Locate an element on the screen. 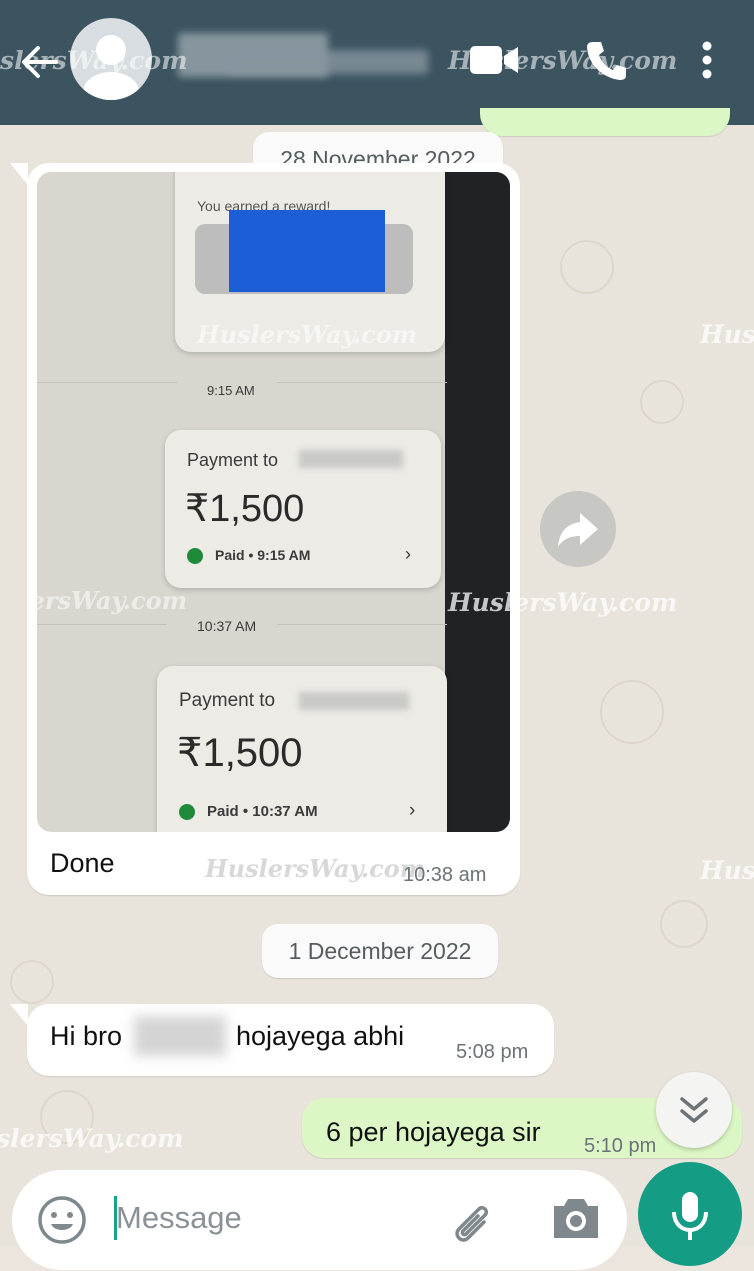 Image resolution: width=754 pixels, height=1271 pixels. message-time: 5:08 pm is located at coordinates (492, 1052).